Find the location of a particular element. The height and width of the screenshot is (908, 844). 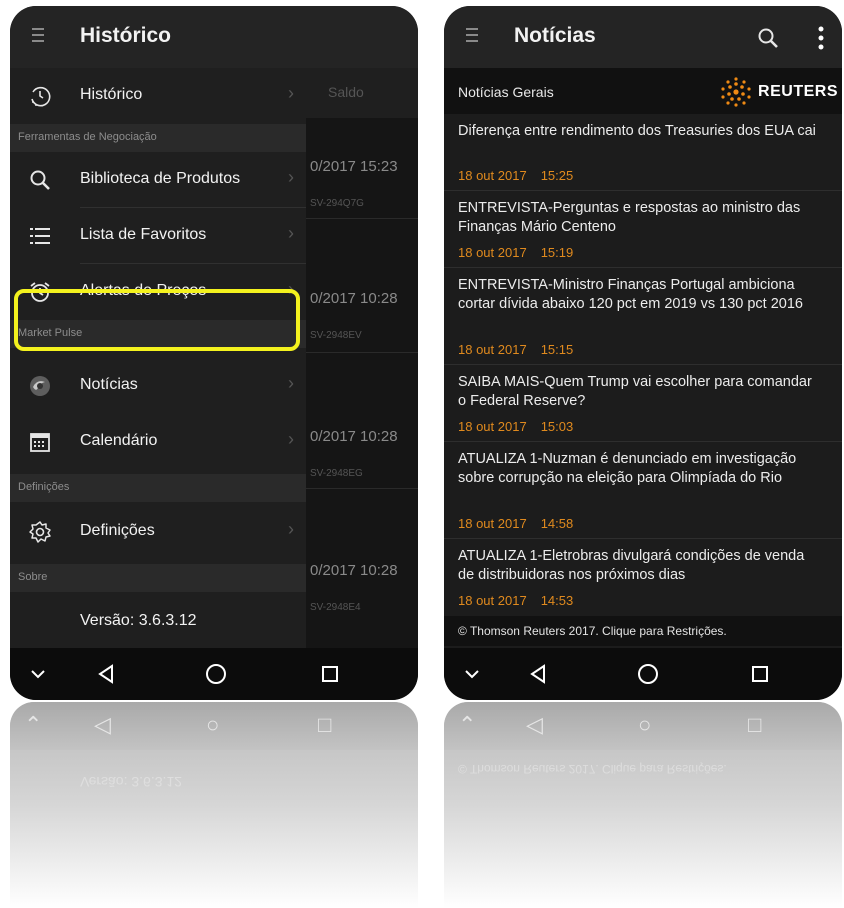

page-title: Histórico is located at coordinates (126, 35).